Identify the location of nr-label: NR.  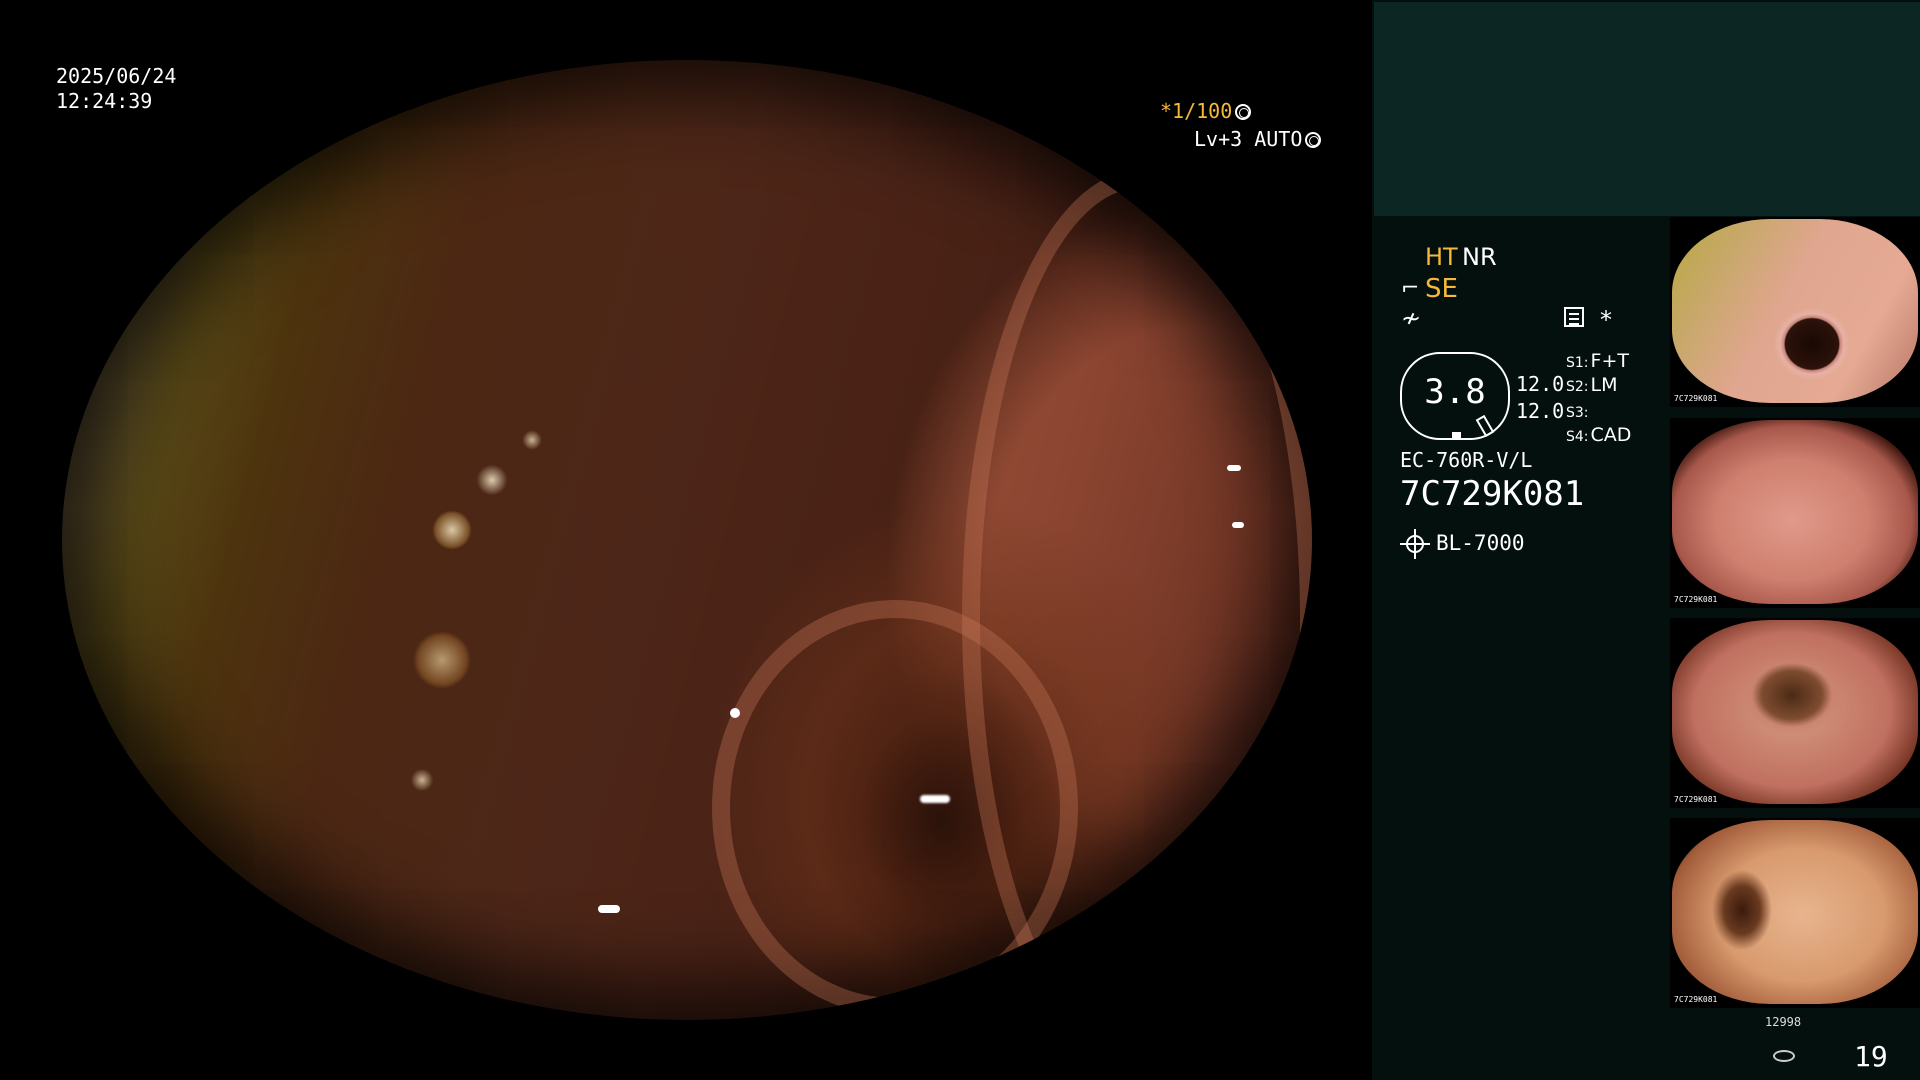
(1479, 257).